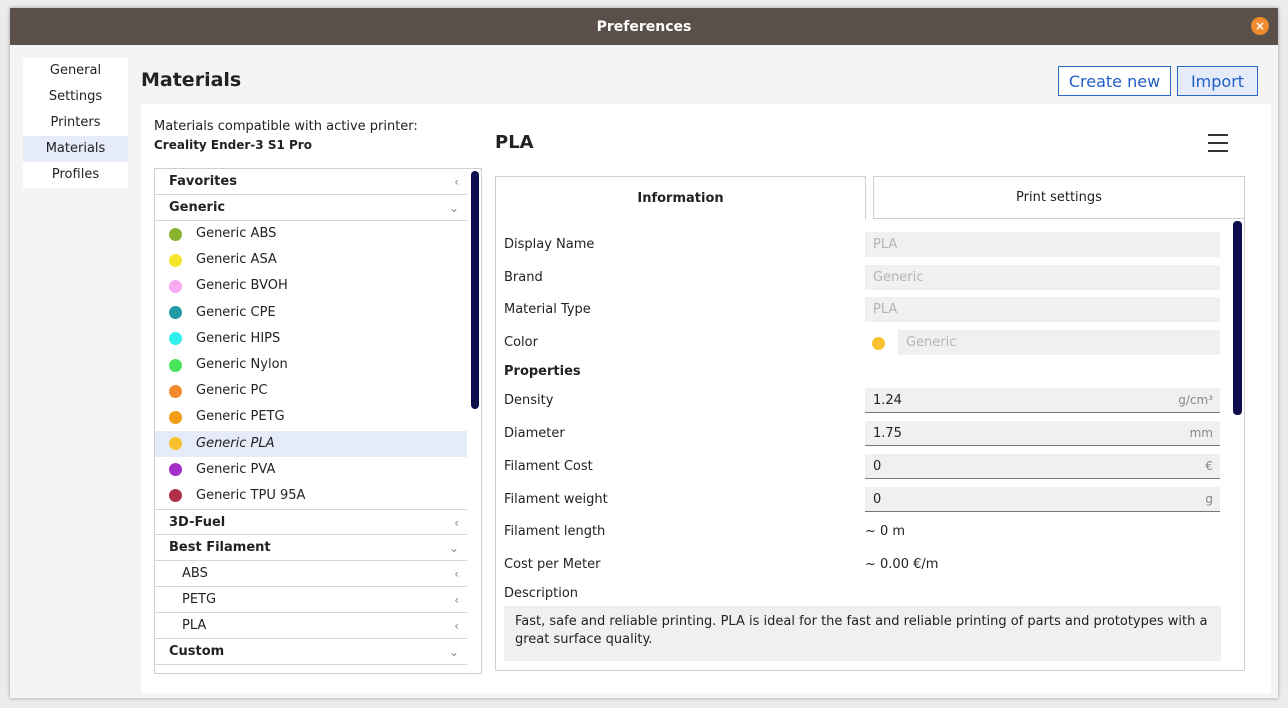 The height and width of the screenshot is (708, 1288). I want to click on nav-item-settings: Settings, so click(75, 97).